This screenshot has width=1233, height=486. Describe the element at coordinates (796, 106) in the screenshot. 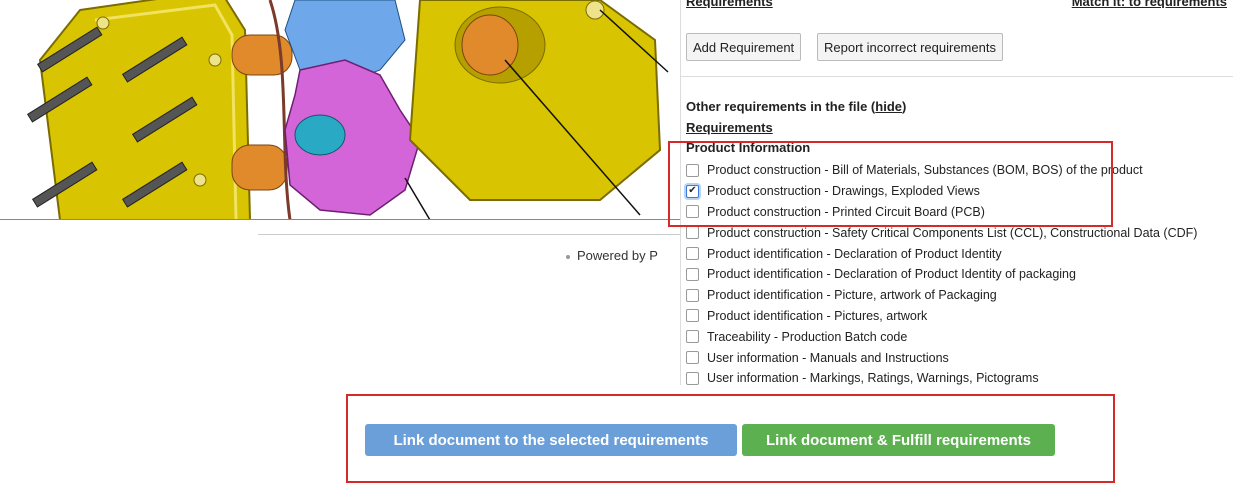

I see `other-requirements-title: Other requirements in the file (hide)` at that location.